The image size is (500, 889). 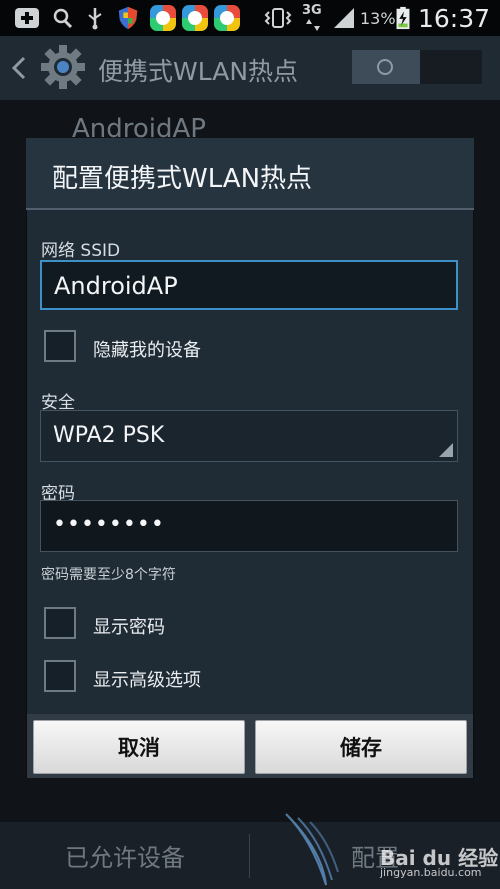 I want to click on security-select: WPA2 PSK, so click(x=249, y=436).